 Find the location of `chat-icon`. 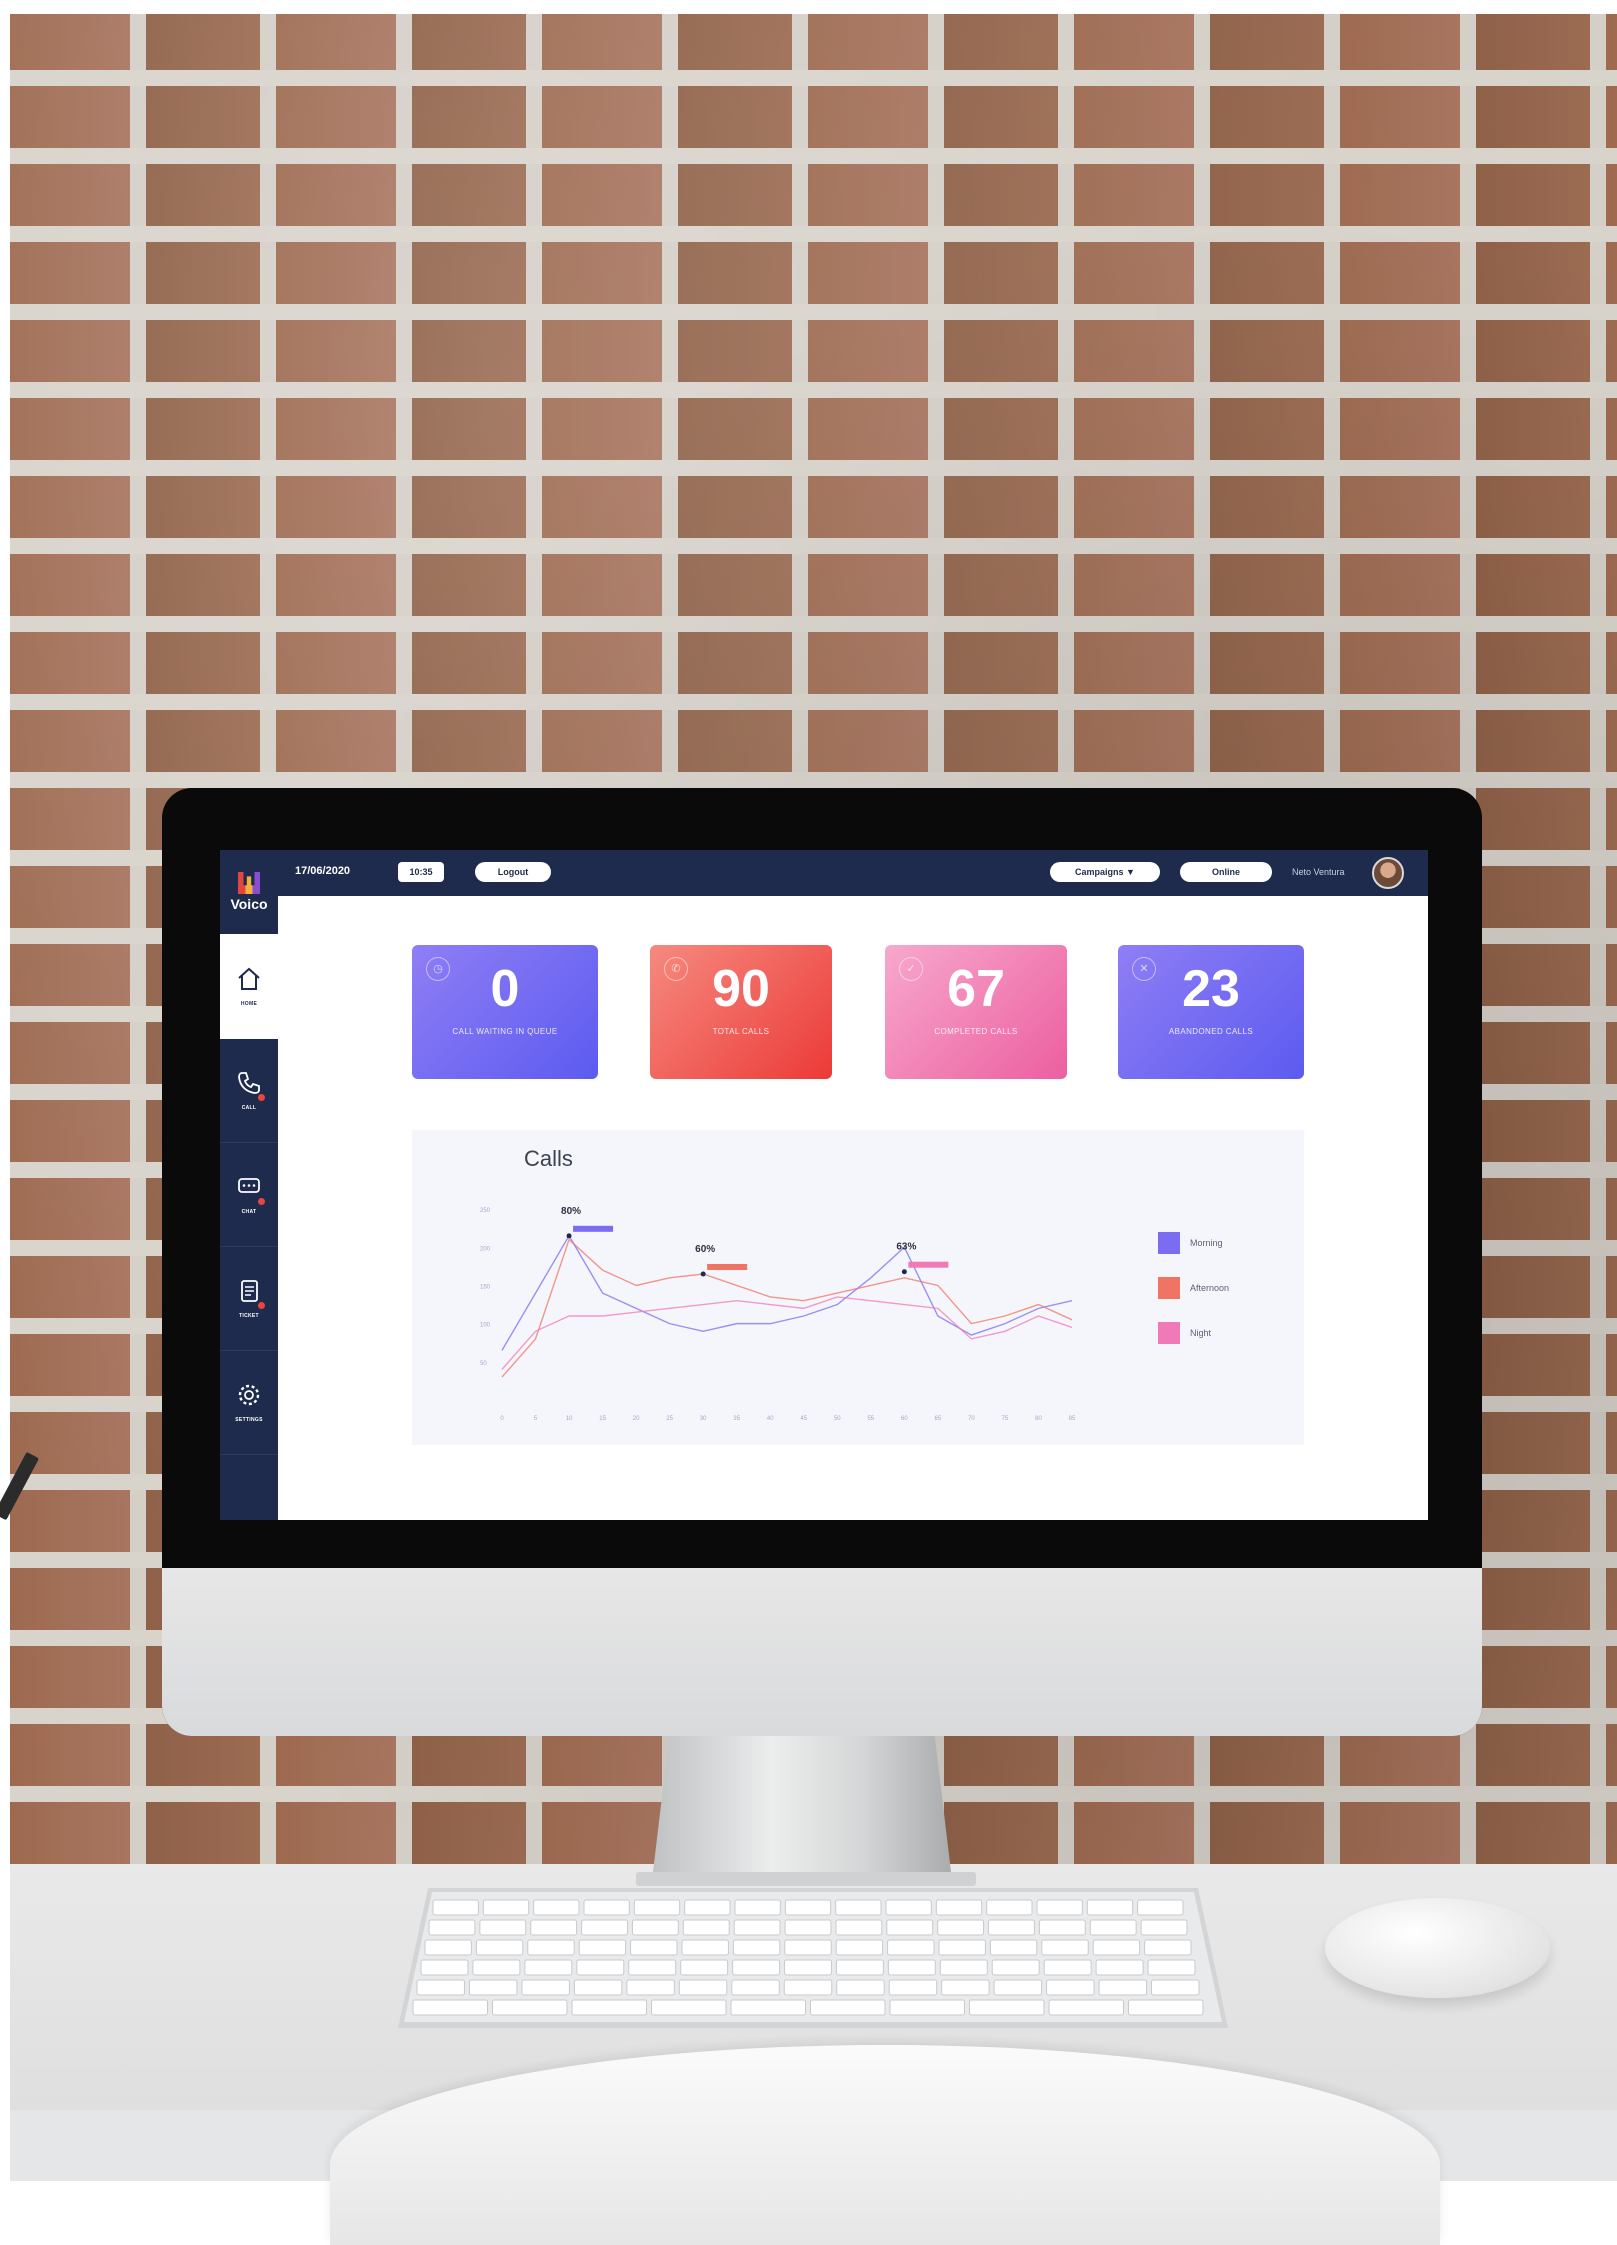

chat-icon is located at coordinates (250, 1189).